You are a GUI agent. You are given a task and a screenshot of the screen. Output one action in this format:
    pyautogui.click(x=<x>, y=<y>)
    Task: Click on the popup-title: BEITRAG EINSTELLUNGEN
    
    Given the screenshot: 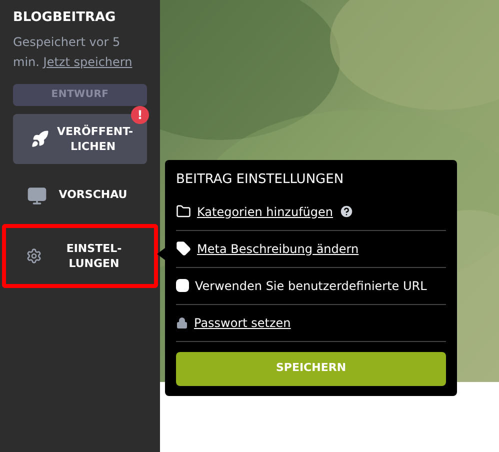 What is the action you would take?
    pyautogui.click(x=260, y=180)
    